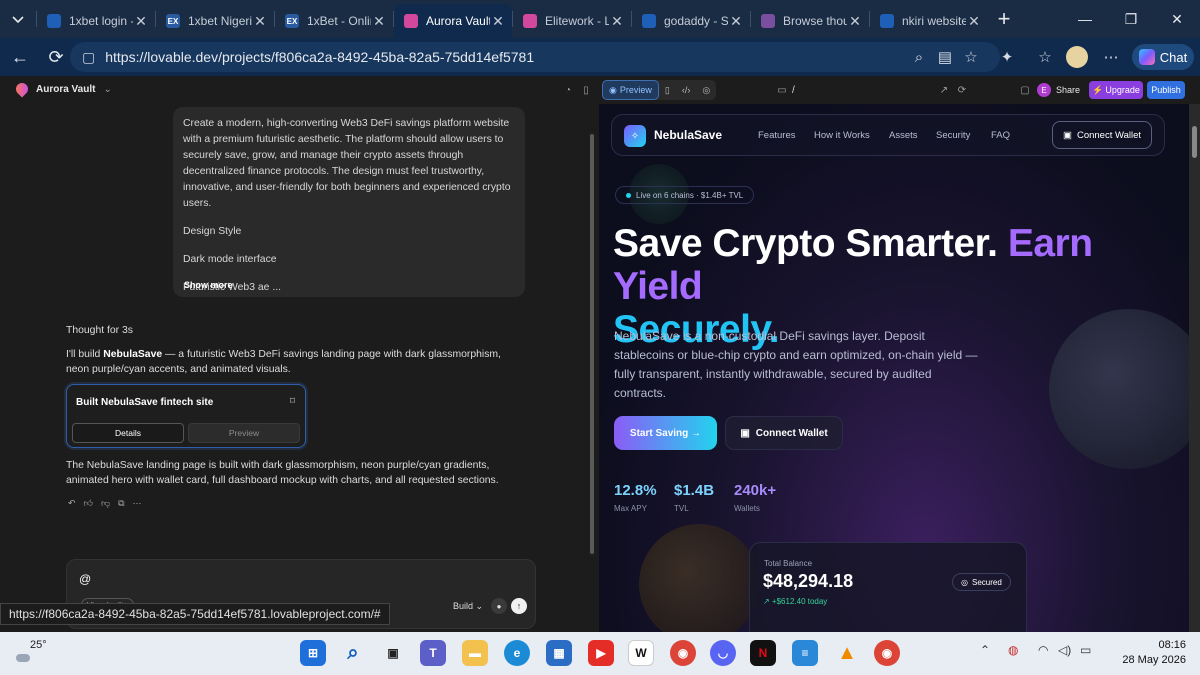 The height and width of the screenshot is (675, 1200). What do you see at coordinates (519, 606) in the screenshot?
I see `send-button: ↑` at bounding box center [519, 606].